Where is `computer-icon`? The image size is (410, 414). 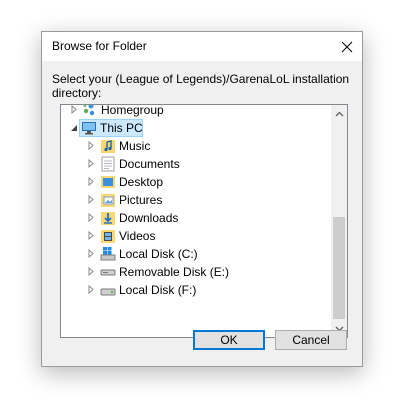 computer-icon is located at coordinates (89, 128).